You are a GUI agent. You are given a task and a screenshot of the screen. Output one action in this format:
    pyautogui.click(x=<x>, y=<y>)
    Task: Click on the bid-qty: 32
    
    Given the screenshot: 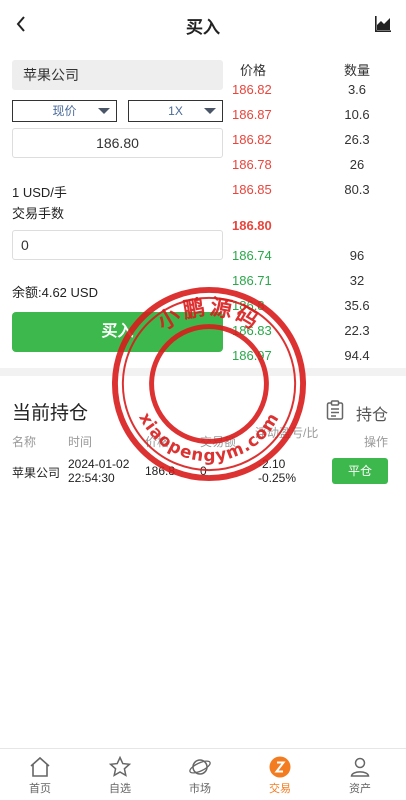 What is the action you would take?
    pyautogui.click(x=357, y=280)
    